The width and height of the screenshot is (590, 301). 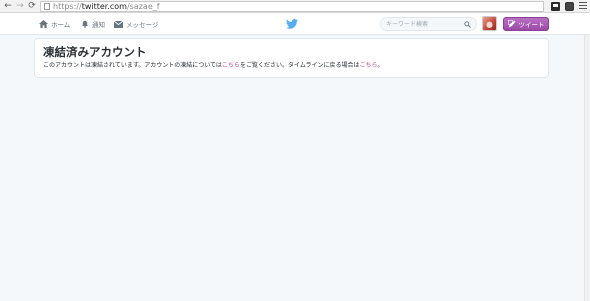 I want to click on search-box, so click(x=428, y=24).